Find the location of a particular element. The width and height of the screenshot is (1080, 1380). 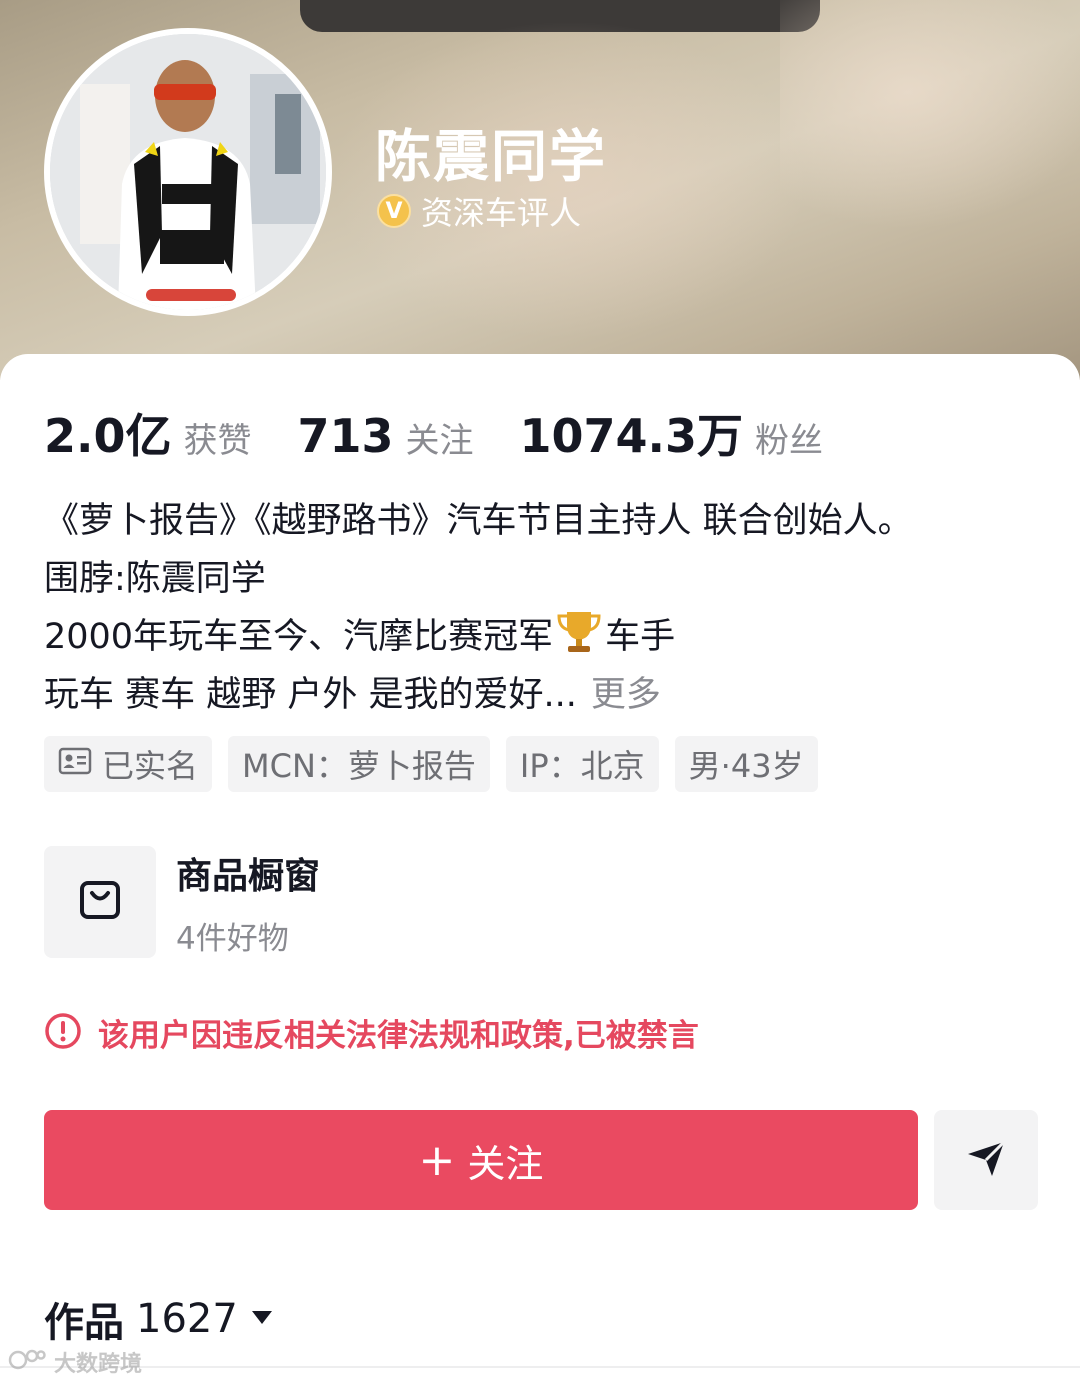

bio-line-2: 围脖:陈震同学 is located at coordinates (155, 579).